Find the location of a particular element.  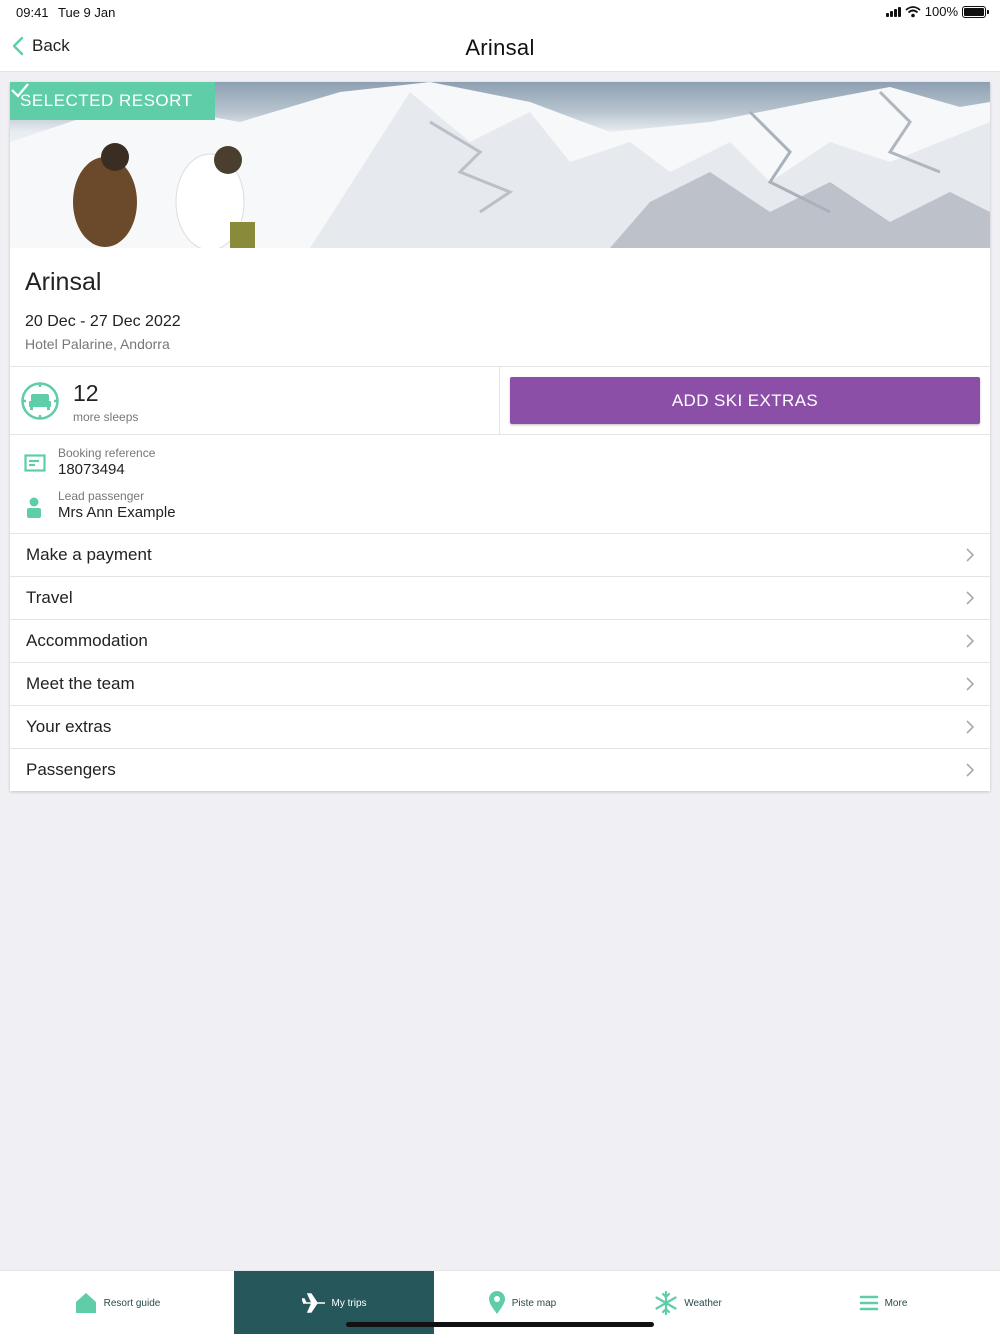

divider is located at coordinates (500, 434).